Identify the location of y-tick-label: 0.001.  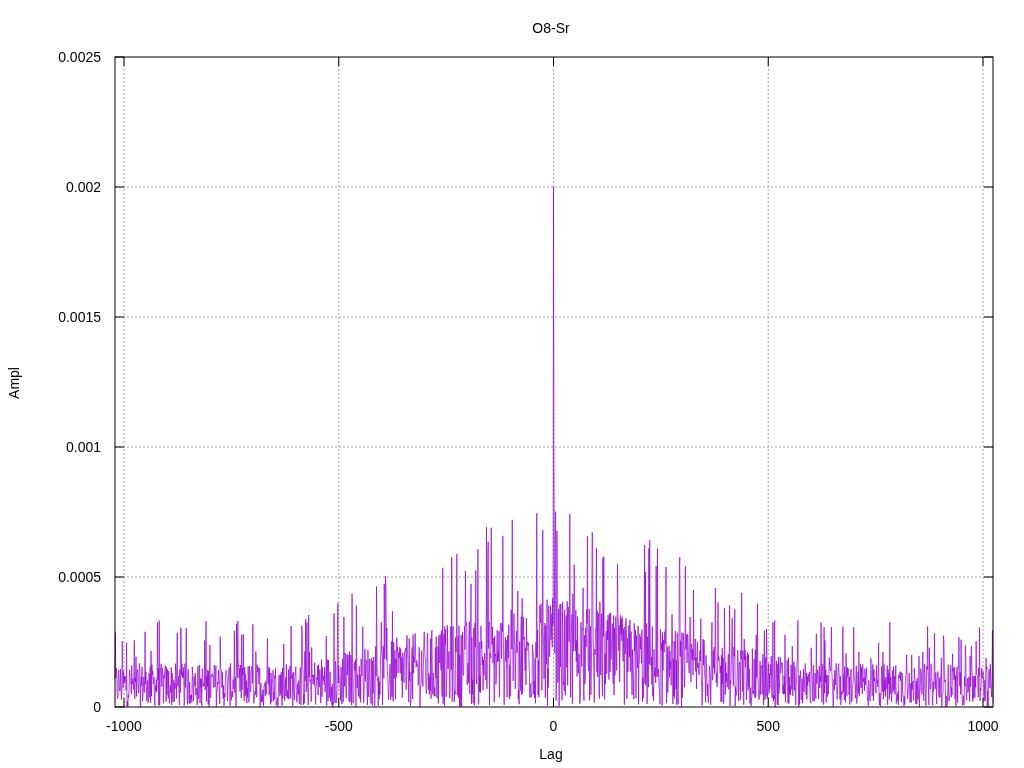
(83, 447).